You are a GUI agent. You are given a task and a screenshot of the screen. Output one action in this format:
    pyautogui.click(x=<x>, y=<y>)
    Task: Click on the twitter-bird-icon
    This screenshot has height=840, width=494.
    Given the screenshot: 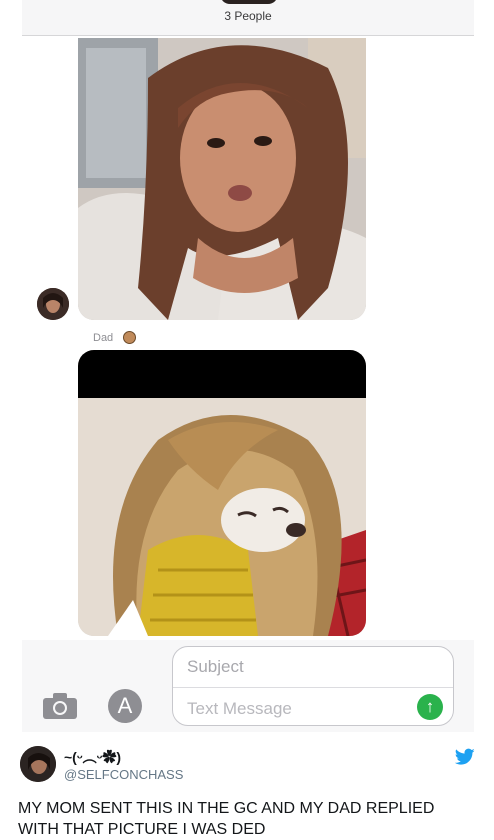 What is the action you would take?
    pyautogui.click(x=465, y=757)
    